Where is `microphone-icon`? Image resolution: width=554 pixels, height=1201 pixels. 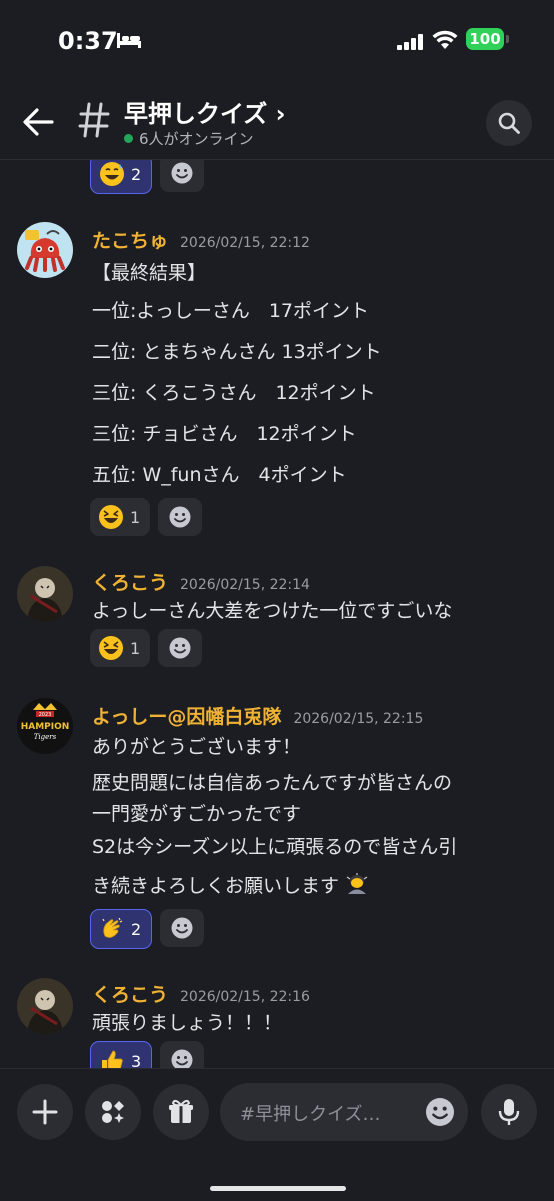
microphone-icon is located at coordinates (509, 1112).